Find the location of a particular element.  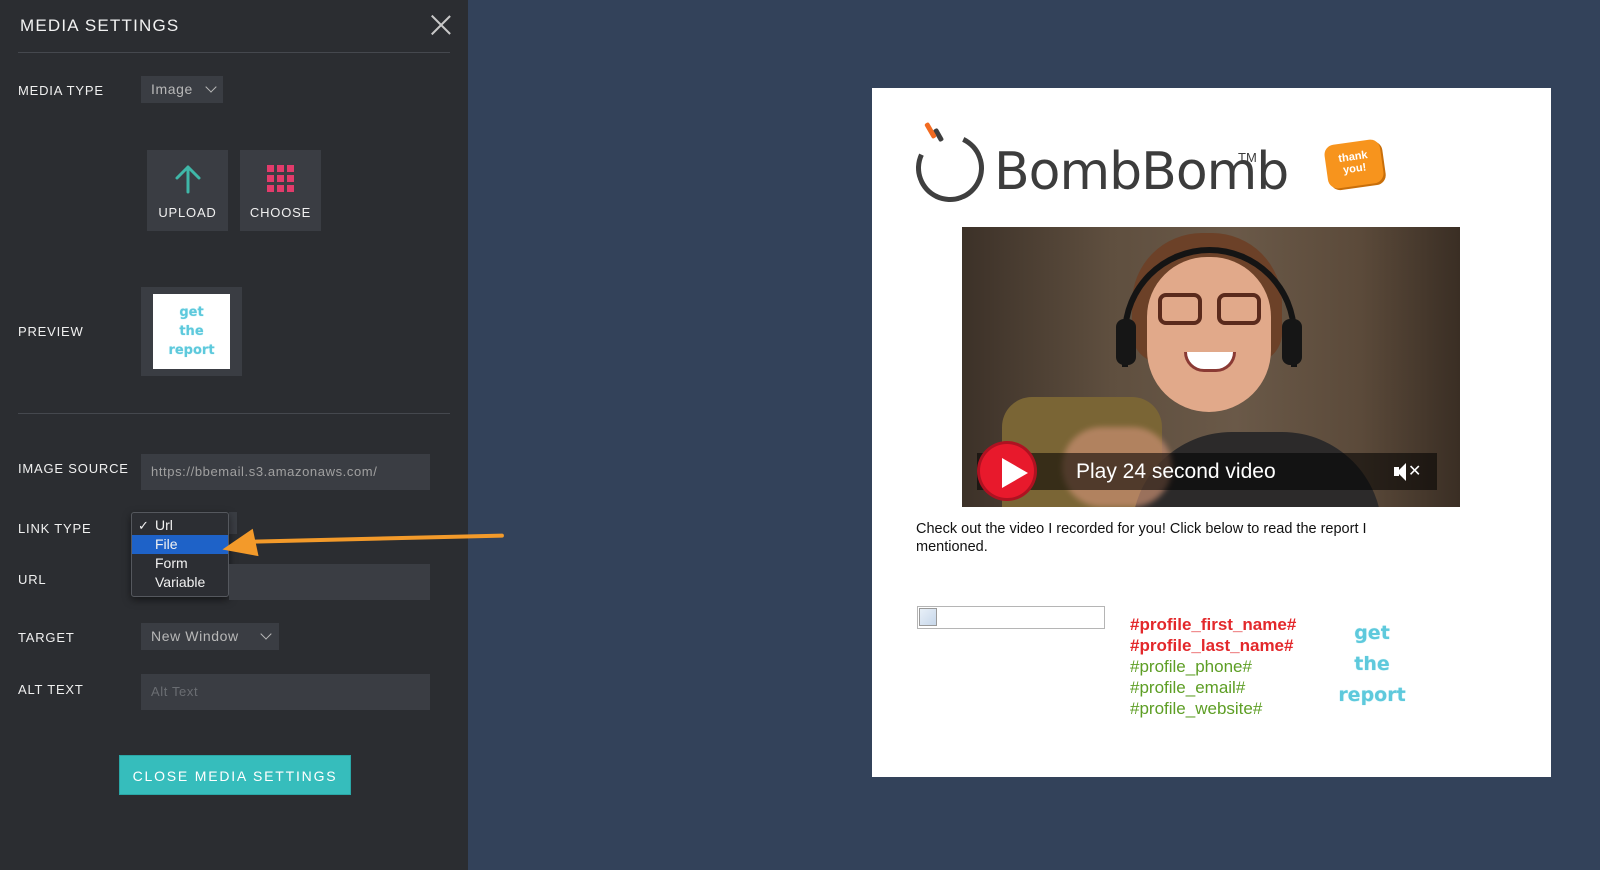

bomb-icon is located at coordinates (950, 168).